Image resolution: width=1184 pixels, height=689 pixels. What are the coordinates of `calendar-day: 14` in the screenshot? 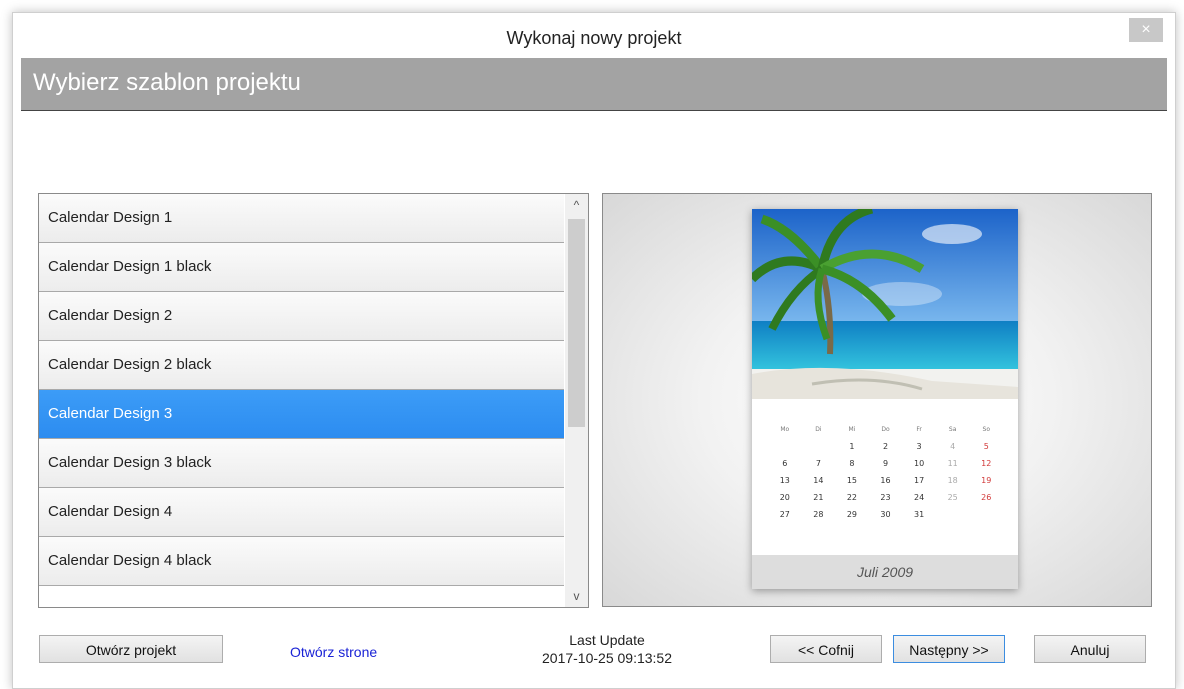 It's located at (818, 480).